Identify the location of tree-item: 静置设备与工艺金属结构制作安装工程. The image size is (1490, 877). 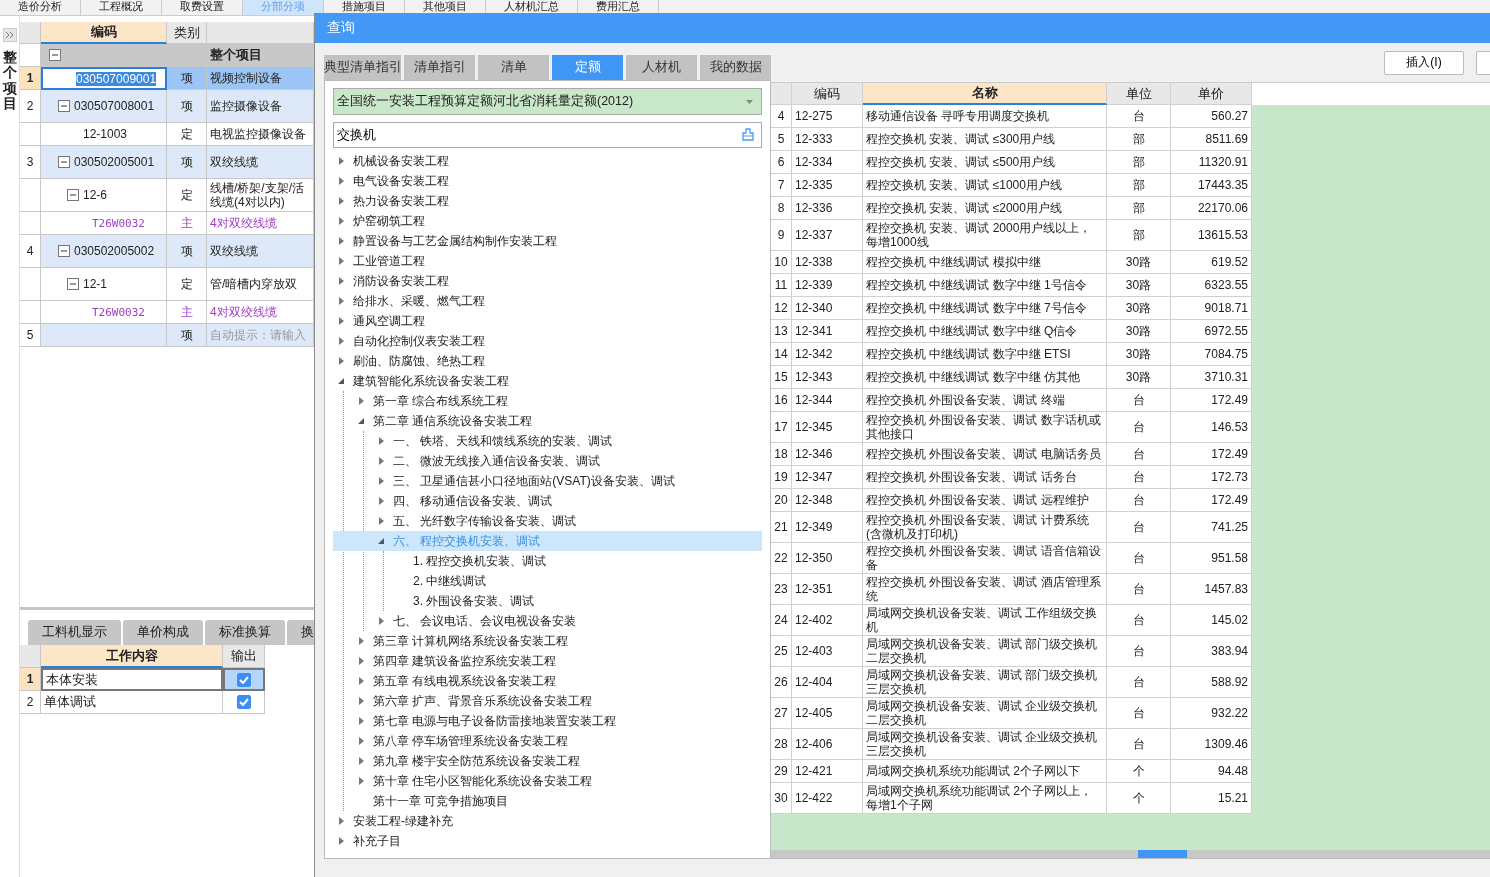
(547, 241).